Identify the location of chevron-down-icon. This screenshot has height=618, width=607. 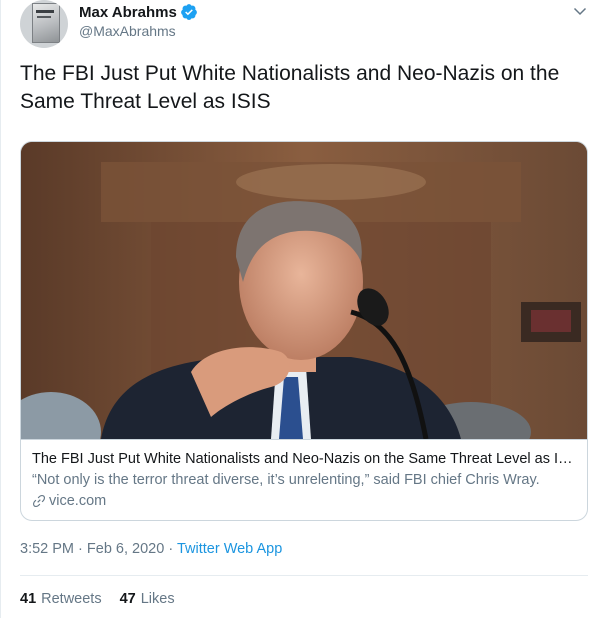
(580, 11).